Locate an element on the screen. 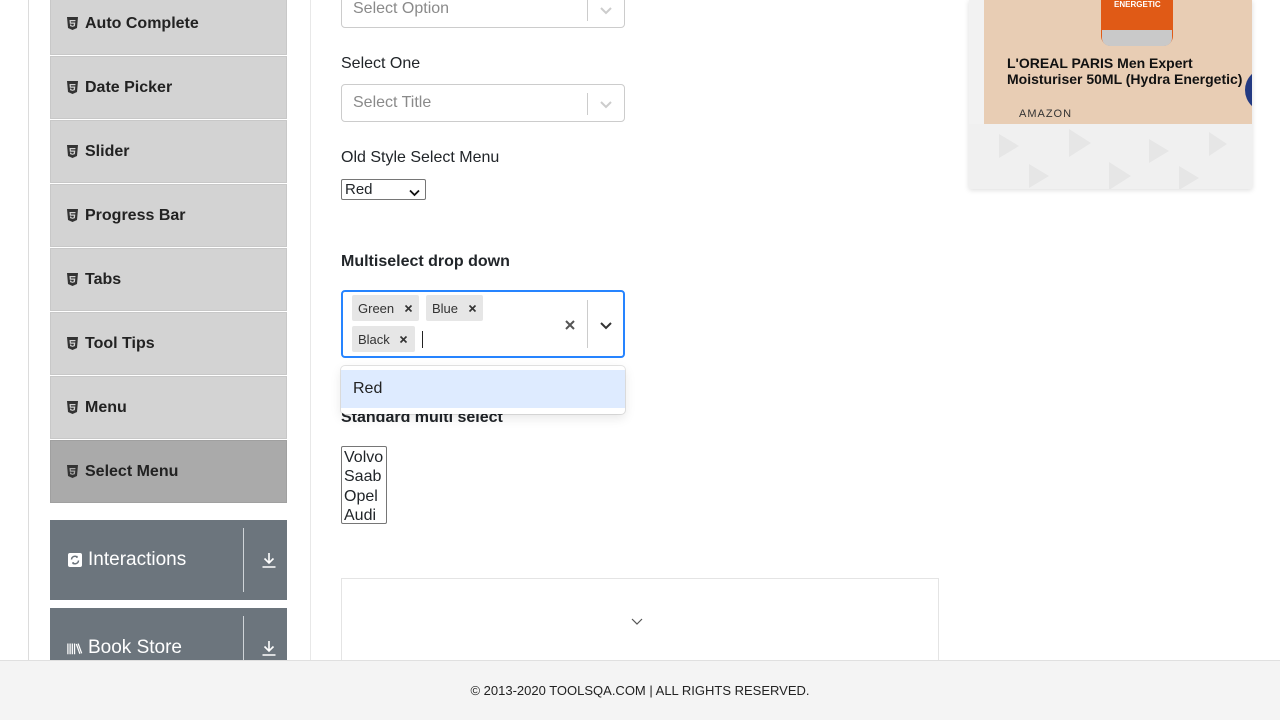  sidebar-item-label: Tabs is located at coordinates (103, 279).